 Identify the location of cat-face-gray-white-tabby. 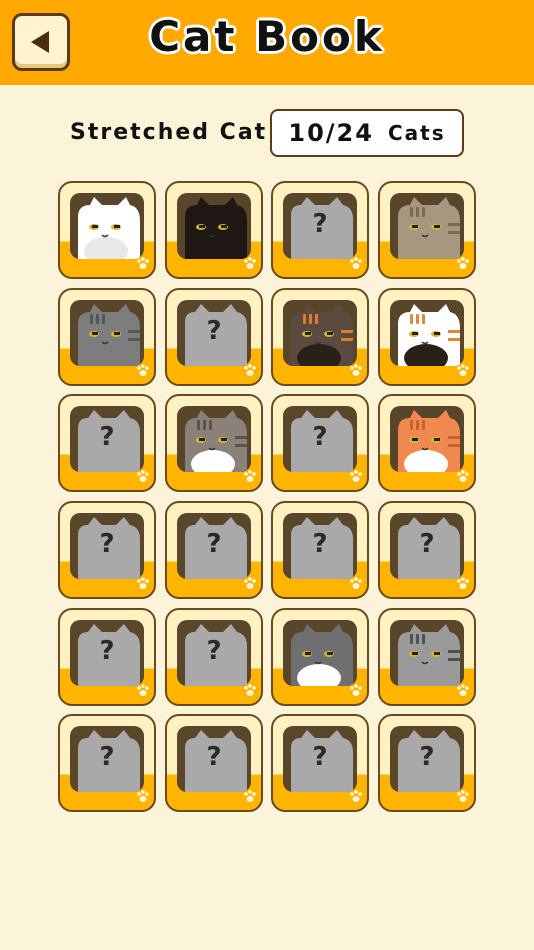
(216, 441).